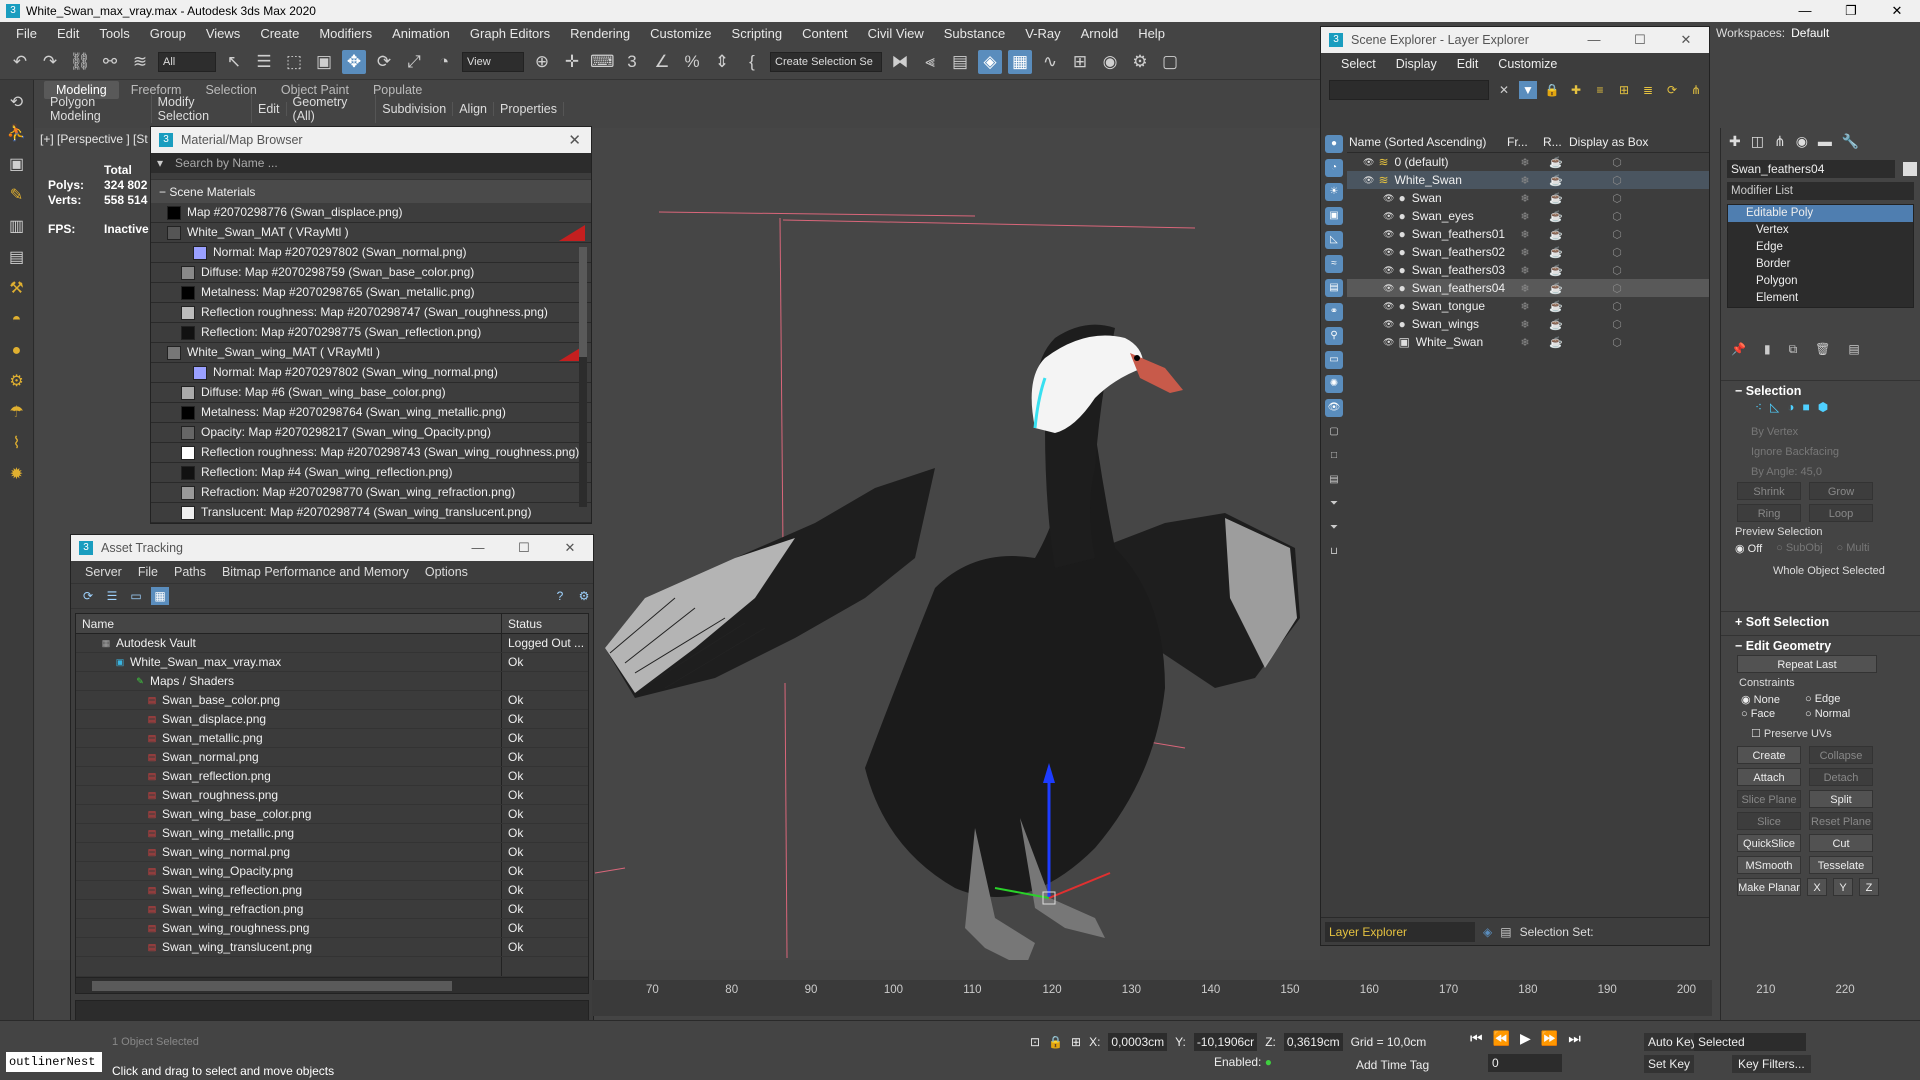  I want to click on select-by-name-icon: ☰, so click(264, 62).